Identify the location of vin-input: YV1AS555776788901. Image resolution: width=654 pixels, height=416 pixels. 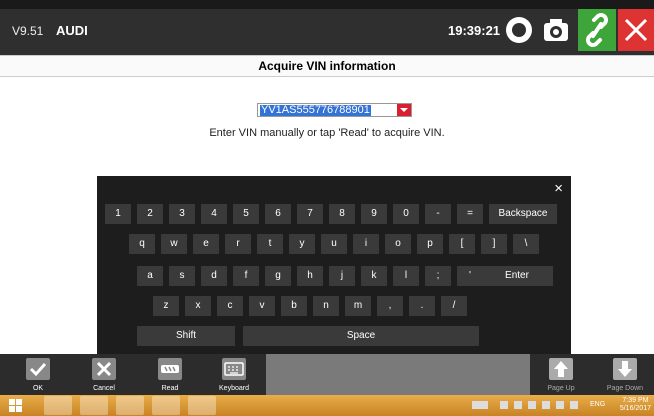
(334, 110).